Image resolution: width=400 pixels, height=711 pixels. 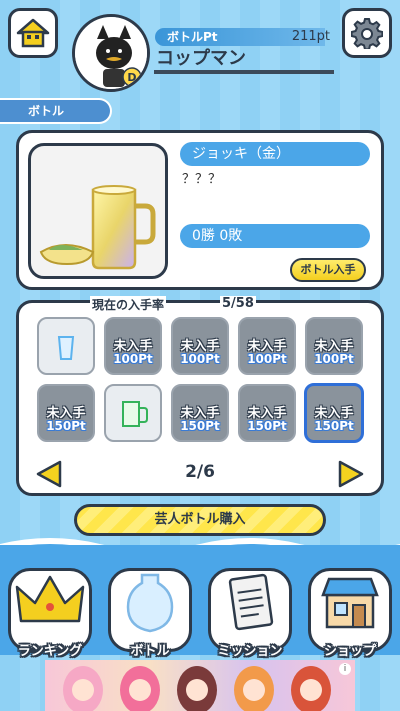 I want to click on gear-icon, so click(x=367, y=33).